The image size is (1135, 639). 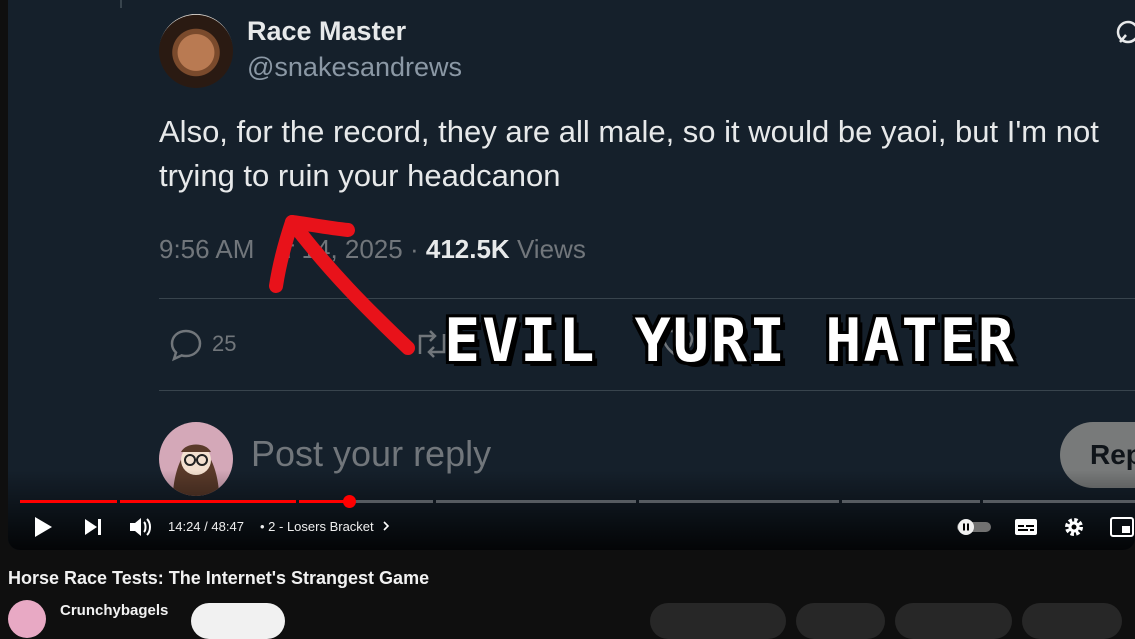 I want to click on progress-bar, so click(x=577, y=501).